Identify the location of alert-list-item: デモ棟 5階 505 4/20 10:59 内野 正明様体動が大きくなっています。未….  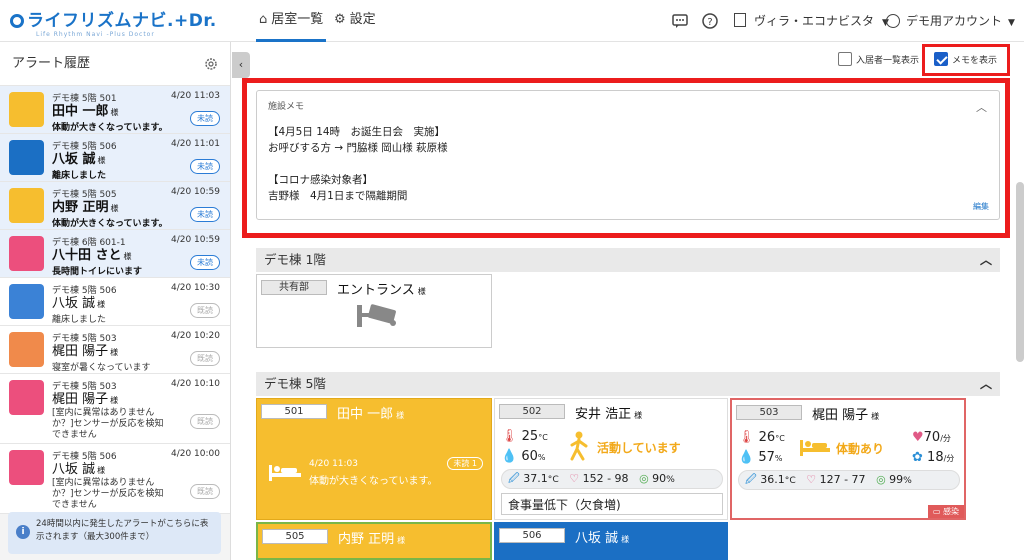
(115, 206).